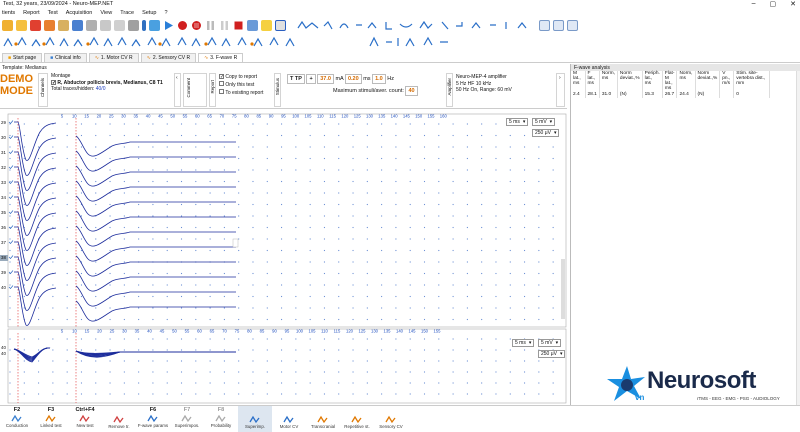 The image size is (800, 432). What do you see at coordinates (289, 419) in the screenshot?
I see `fkey-motor-cv: Motor CV` at bounding box center [289, 419].